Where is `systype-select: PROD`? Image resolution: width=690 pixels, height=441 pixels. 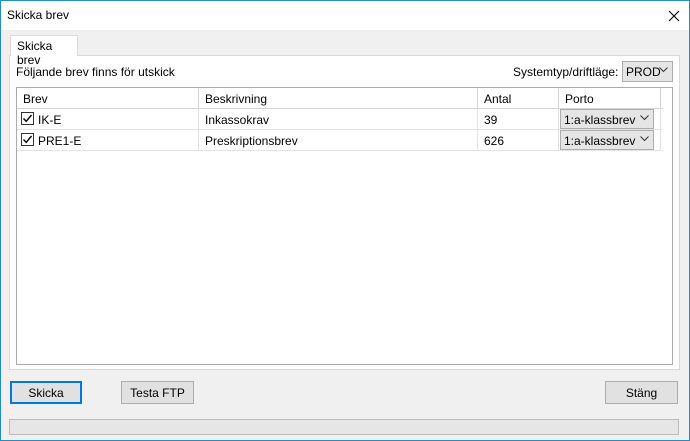 systype-select: PROD is located at coordinates (647, 71).